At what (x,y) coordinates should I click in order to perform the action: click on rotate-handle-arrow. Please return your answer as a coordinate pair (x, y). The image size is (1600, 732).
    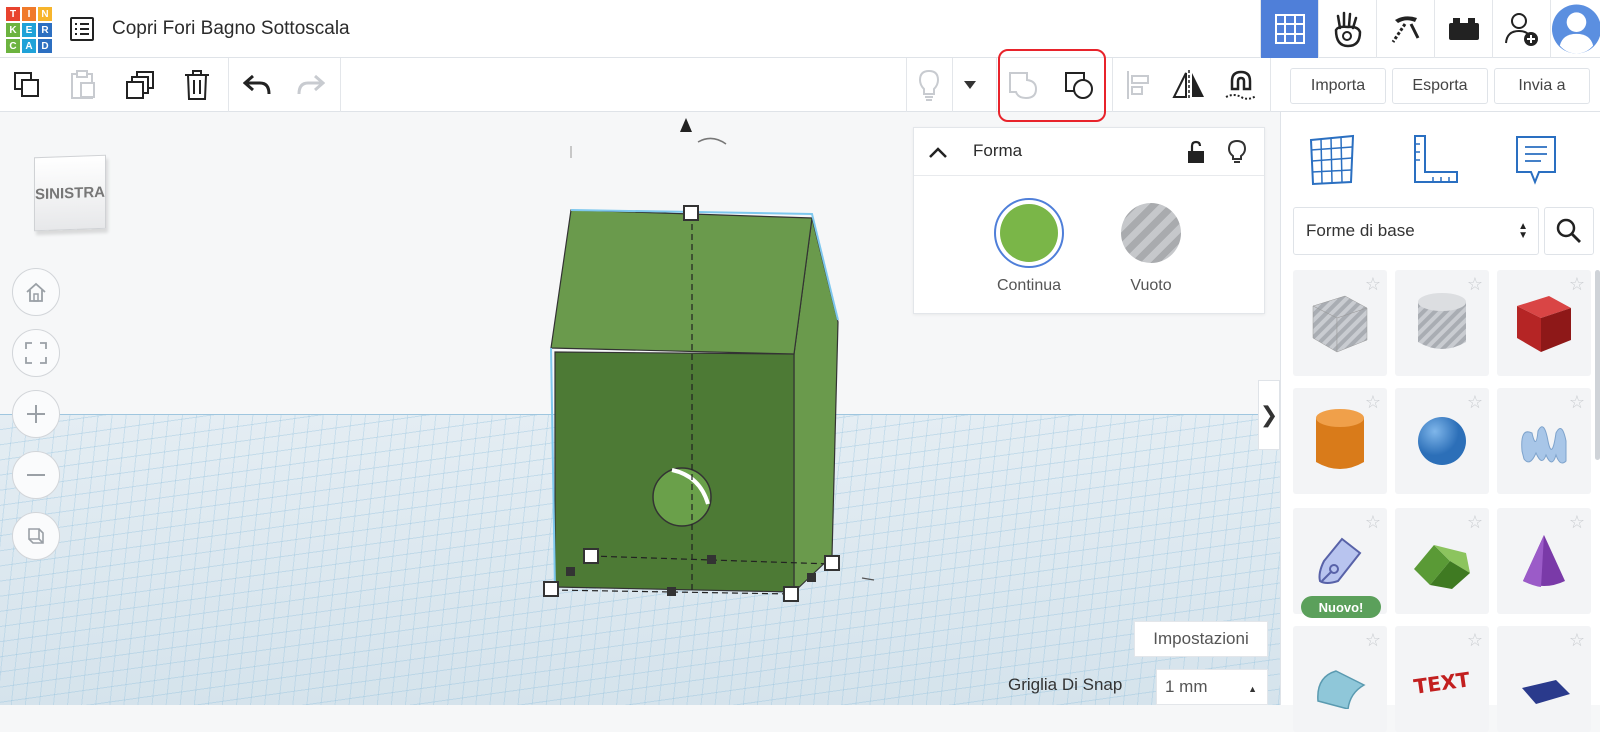
    Looking at the image, I should click on (686, 125).